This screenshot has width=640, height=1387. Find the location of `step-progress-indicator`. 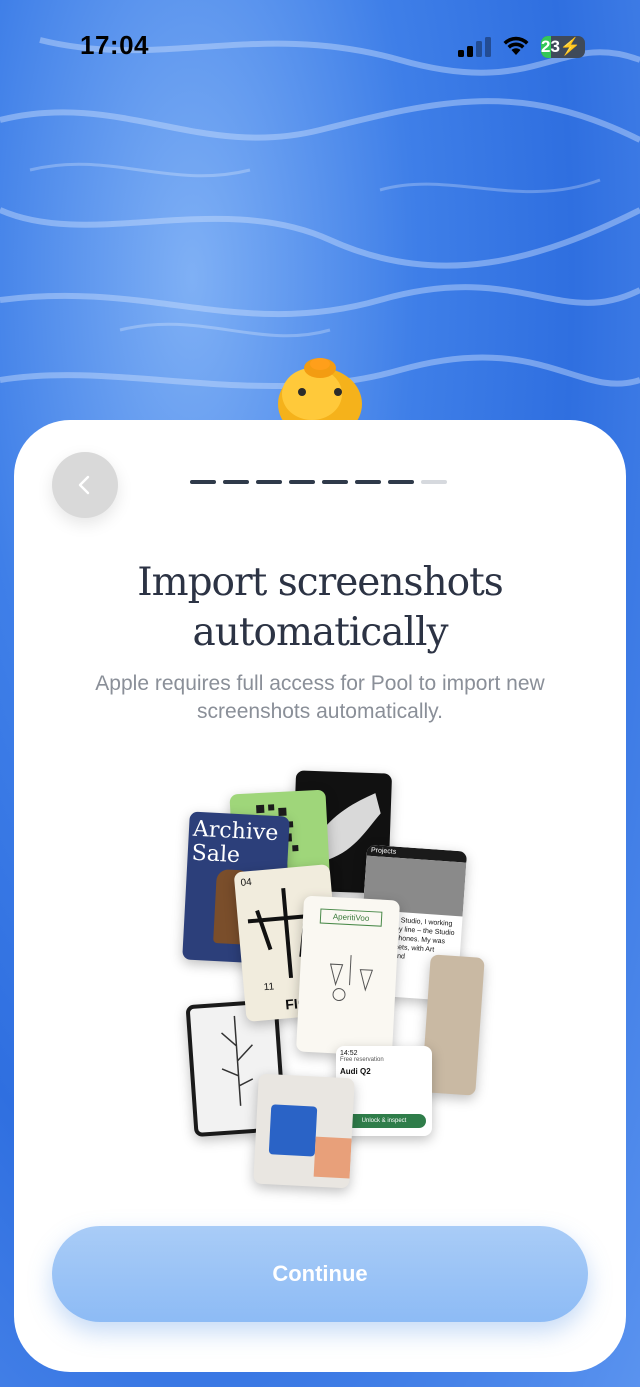

step-progress-indicator is located at coordinates (318, 482).